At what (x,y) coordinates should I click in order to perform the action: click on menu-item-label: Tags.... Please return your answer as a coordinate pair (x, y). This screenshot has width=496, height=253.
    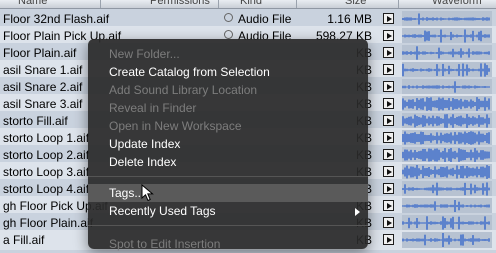
    Looking at the image, I should click on (127, 193).